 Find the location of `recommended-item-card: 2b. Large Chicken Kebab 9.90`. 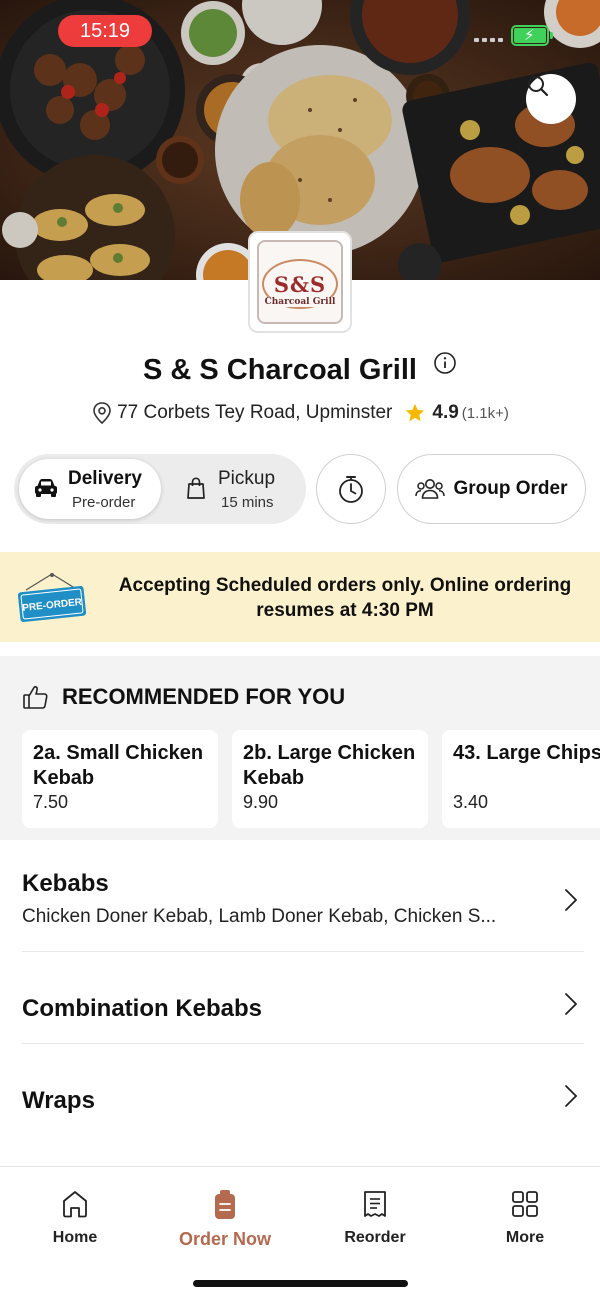

recommended-item-card: 2b. Large Chicken Kebab 9.90 is located at coordinates (330, 779).